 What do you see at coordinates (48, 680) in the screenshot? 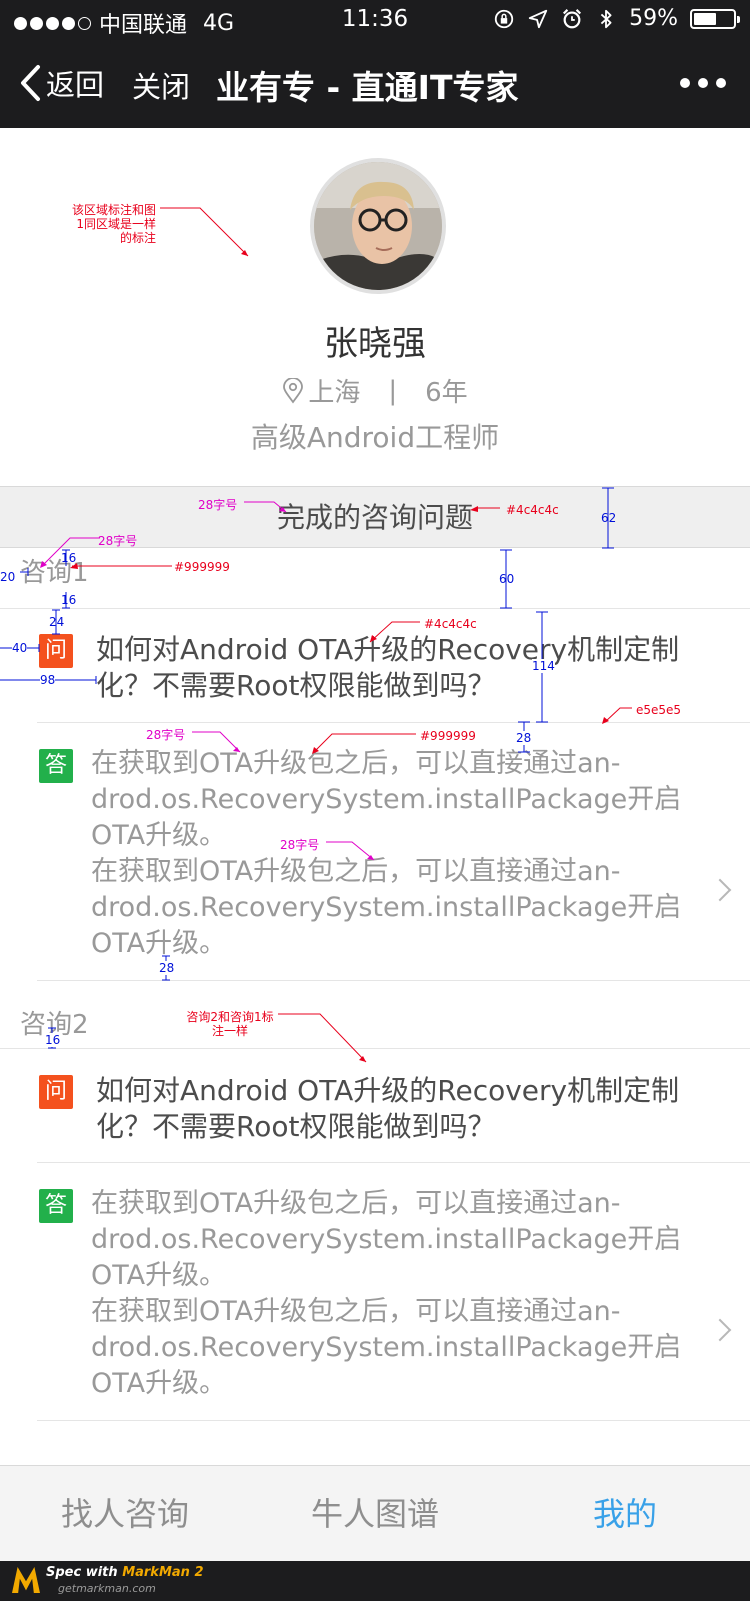
I see `annotation-dimension: 98` at bounding box center [48, 680].